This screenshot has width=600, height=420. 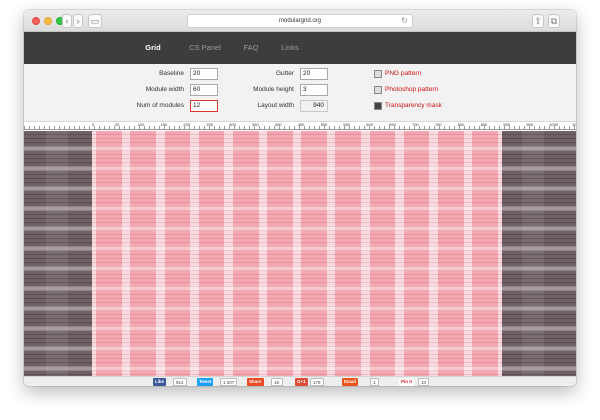 I want to click on nav-links: Links, so click(x=290, y=48).